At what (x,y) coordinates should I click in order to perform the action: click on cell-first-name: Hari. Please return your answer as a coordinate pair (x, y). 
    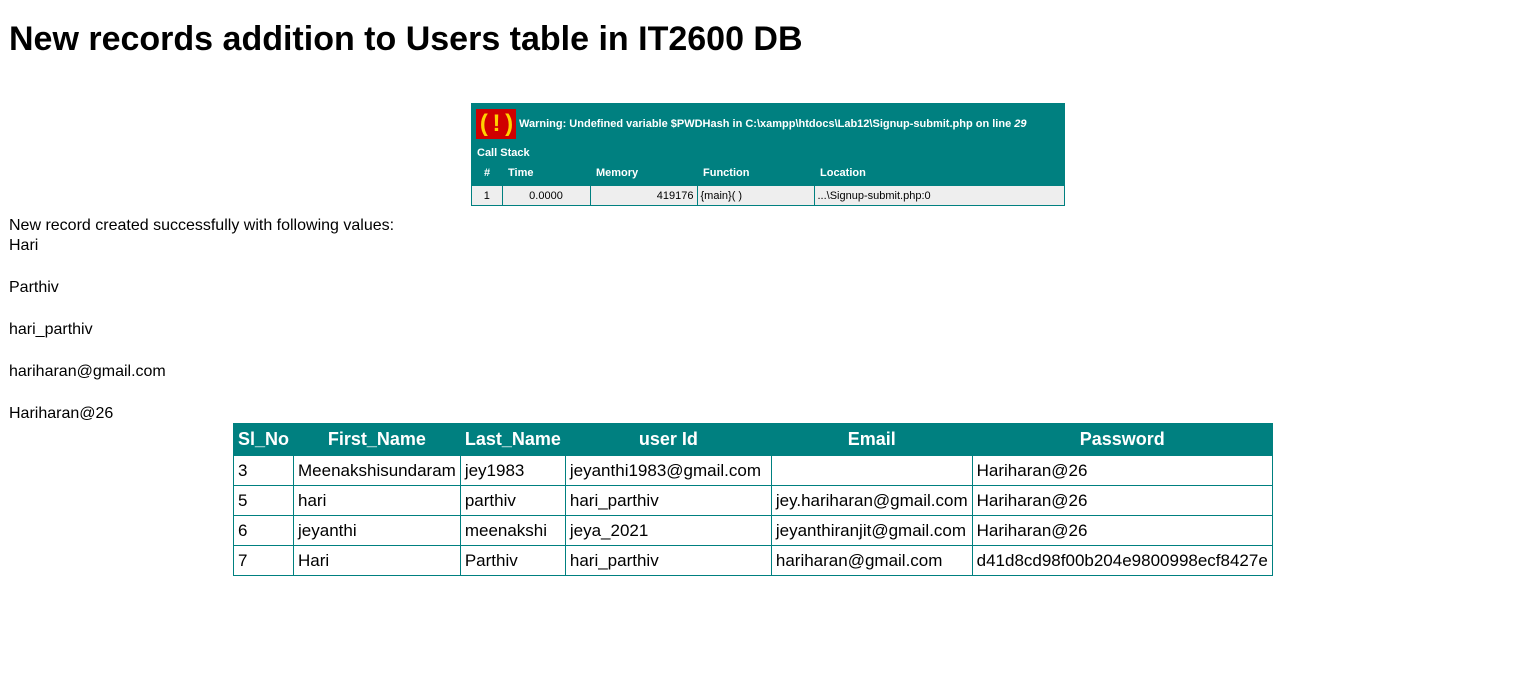
    Looking at the image, I should click on (377, 560).